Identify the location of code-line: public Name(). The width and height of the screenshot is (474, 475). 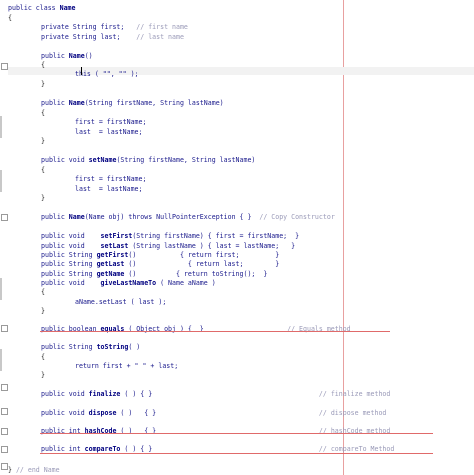
(67, 56).